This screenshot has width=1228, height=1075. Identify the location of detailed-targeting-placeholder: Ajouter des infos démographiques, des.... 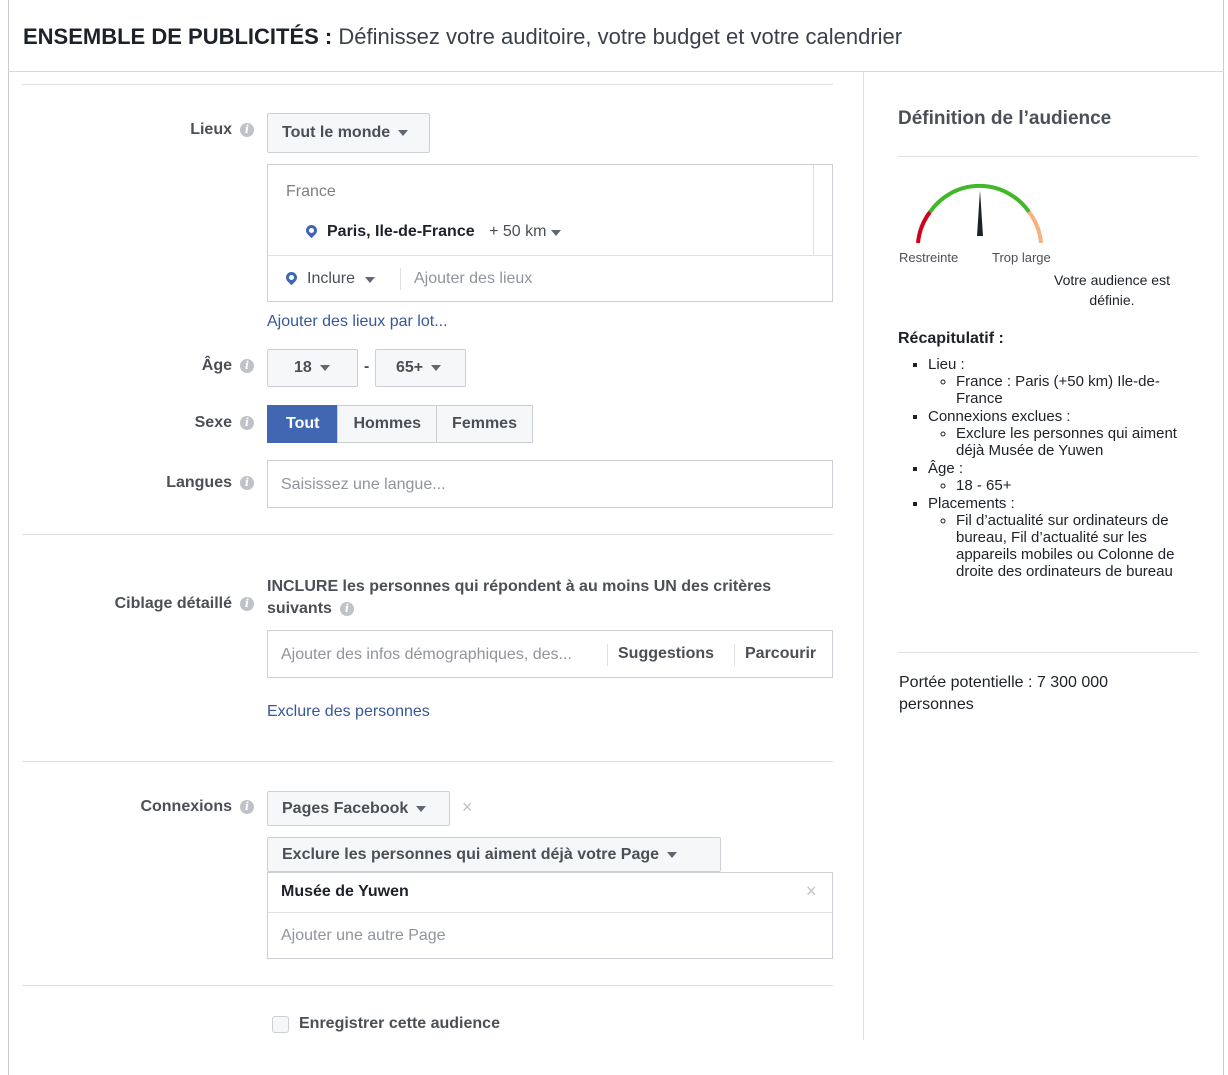
(426, 654).